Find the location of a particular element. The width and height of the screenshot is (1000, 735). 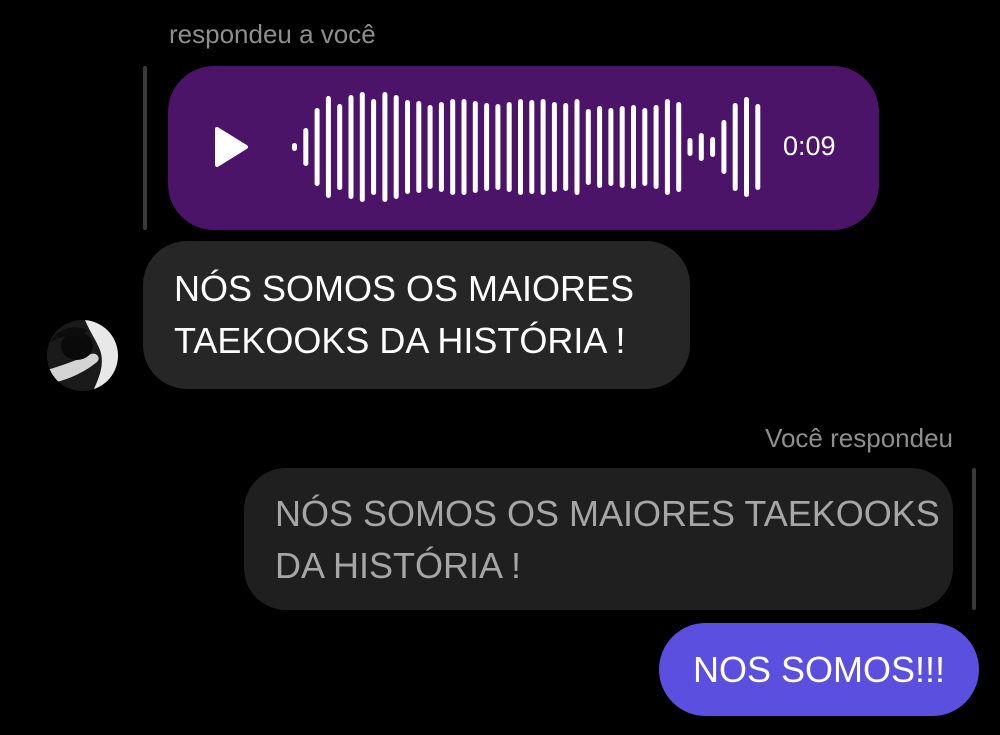

reply-caption: Você respondeu is located at coordinates (859, 438).